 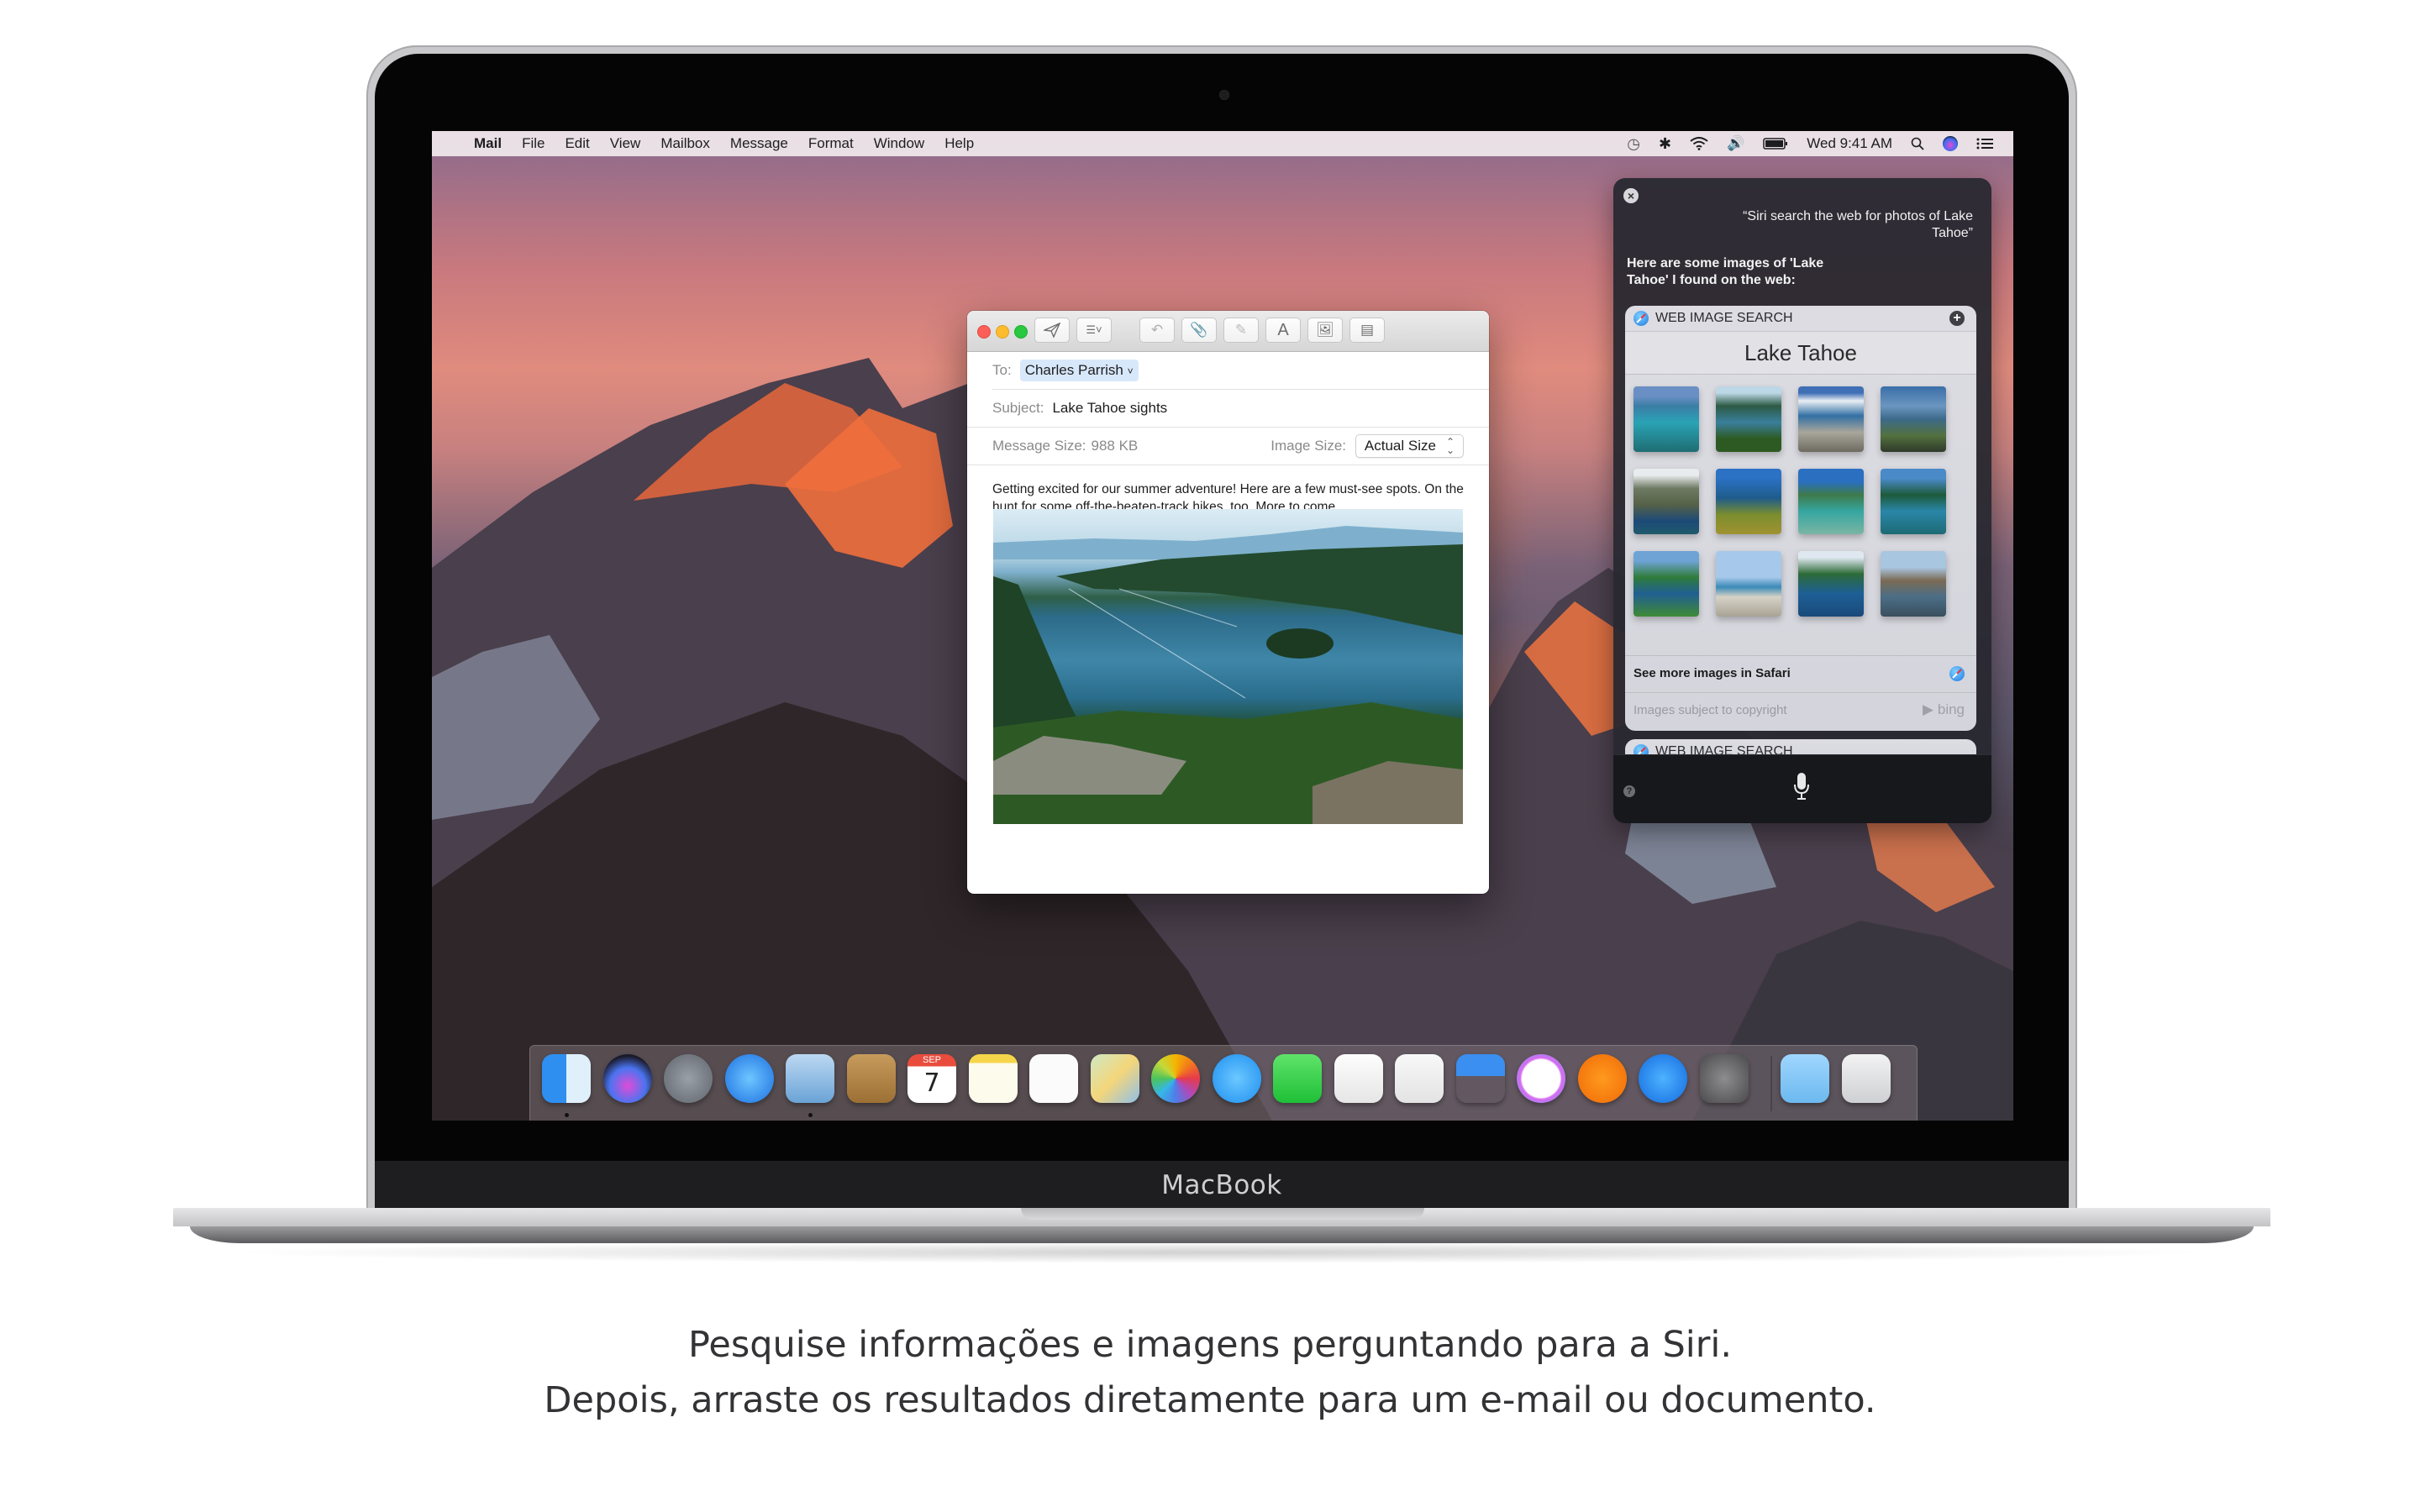 What do you see at coordinates (899, 143) in the screenshot?
I see `menu-window: Window` at bounding box center [899, 143].